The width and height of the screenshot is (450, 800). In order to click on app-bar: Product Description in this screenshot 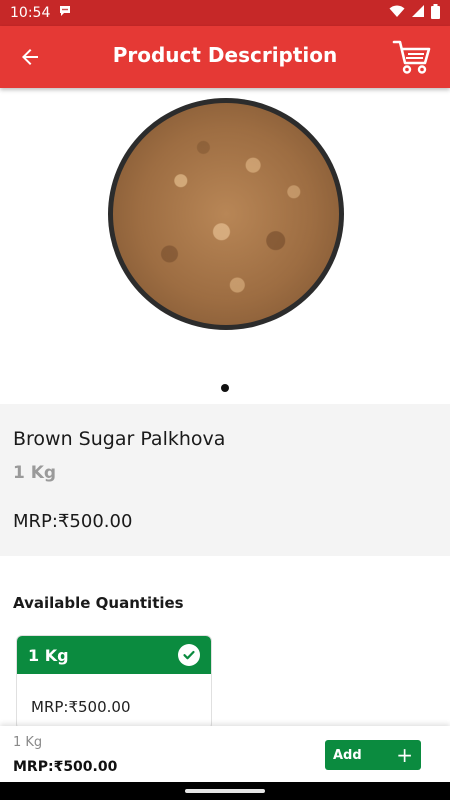, I will do `click(225, 57)`.